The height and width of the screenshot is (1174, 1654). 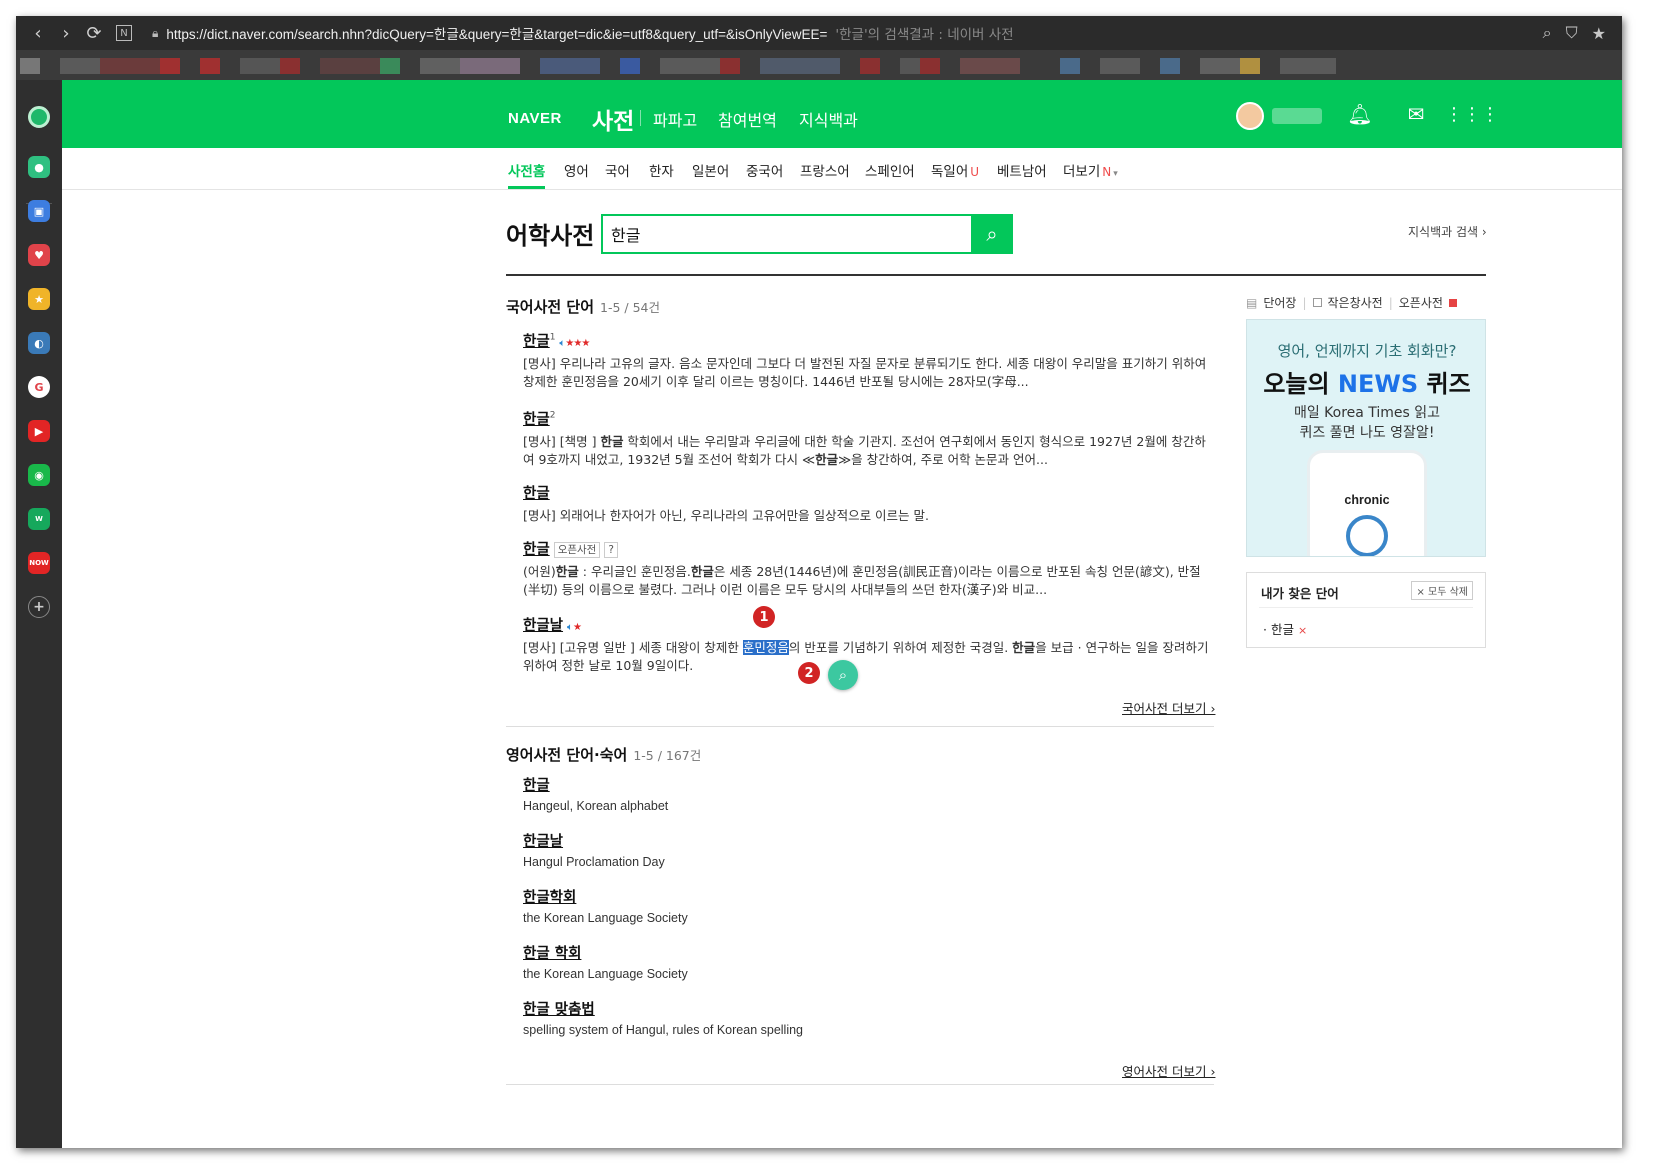 I want to click on whale-home-icon, so click(x=39, y=117).